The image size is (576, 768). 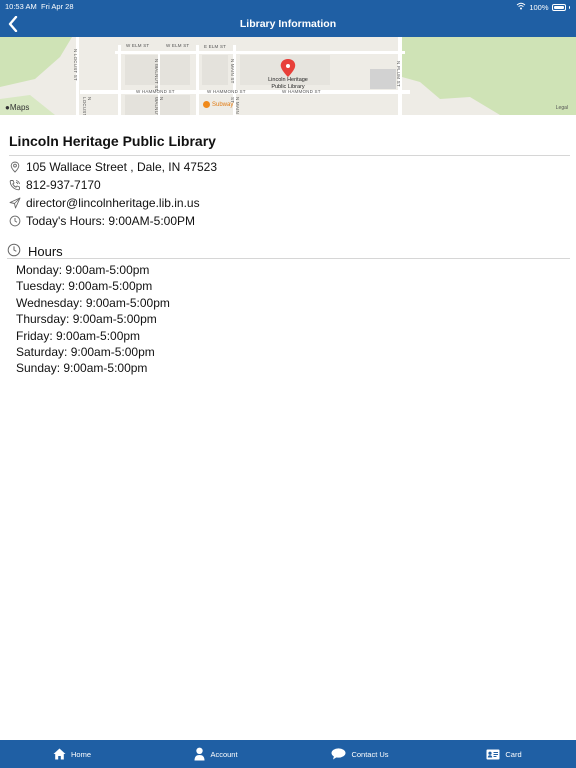 I want to click on hours-heading-text: Hours, so click(x=45, y=251).